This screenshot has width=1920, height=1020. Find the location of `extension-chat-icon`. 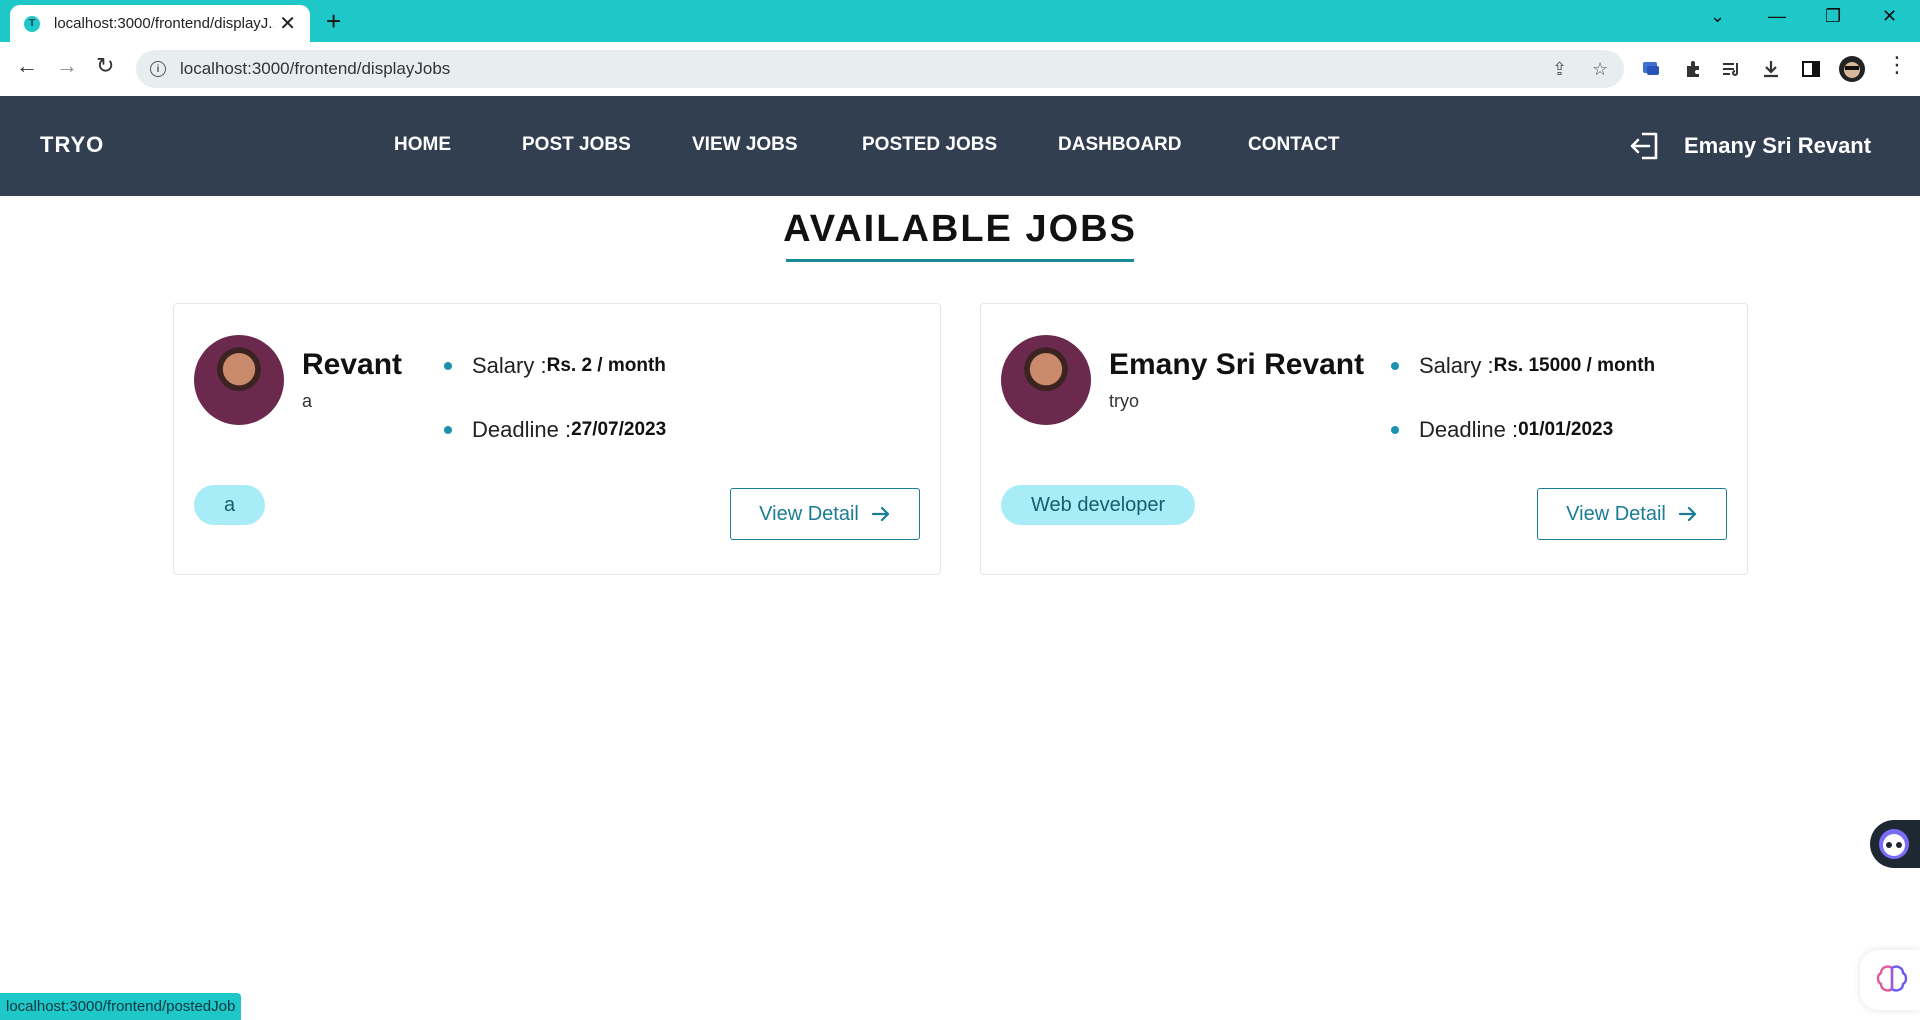

extension-chat-icon is located at coordinates (1651, 69).